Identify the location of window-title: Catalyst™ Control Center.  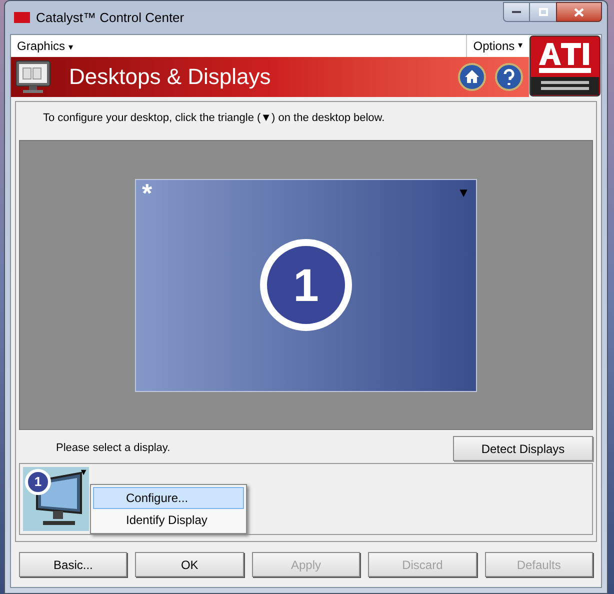
(110, 17).